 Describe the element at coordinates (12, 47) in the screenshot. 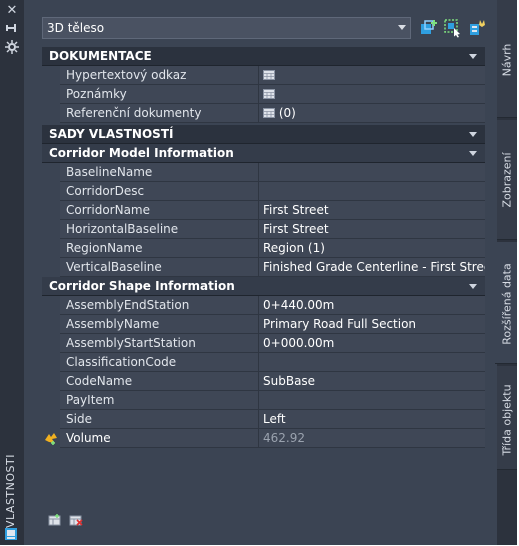

I see `properties-menu-icon` at that location.